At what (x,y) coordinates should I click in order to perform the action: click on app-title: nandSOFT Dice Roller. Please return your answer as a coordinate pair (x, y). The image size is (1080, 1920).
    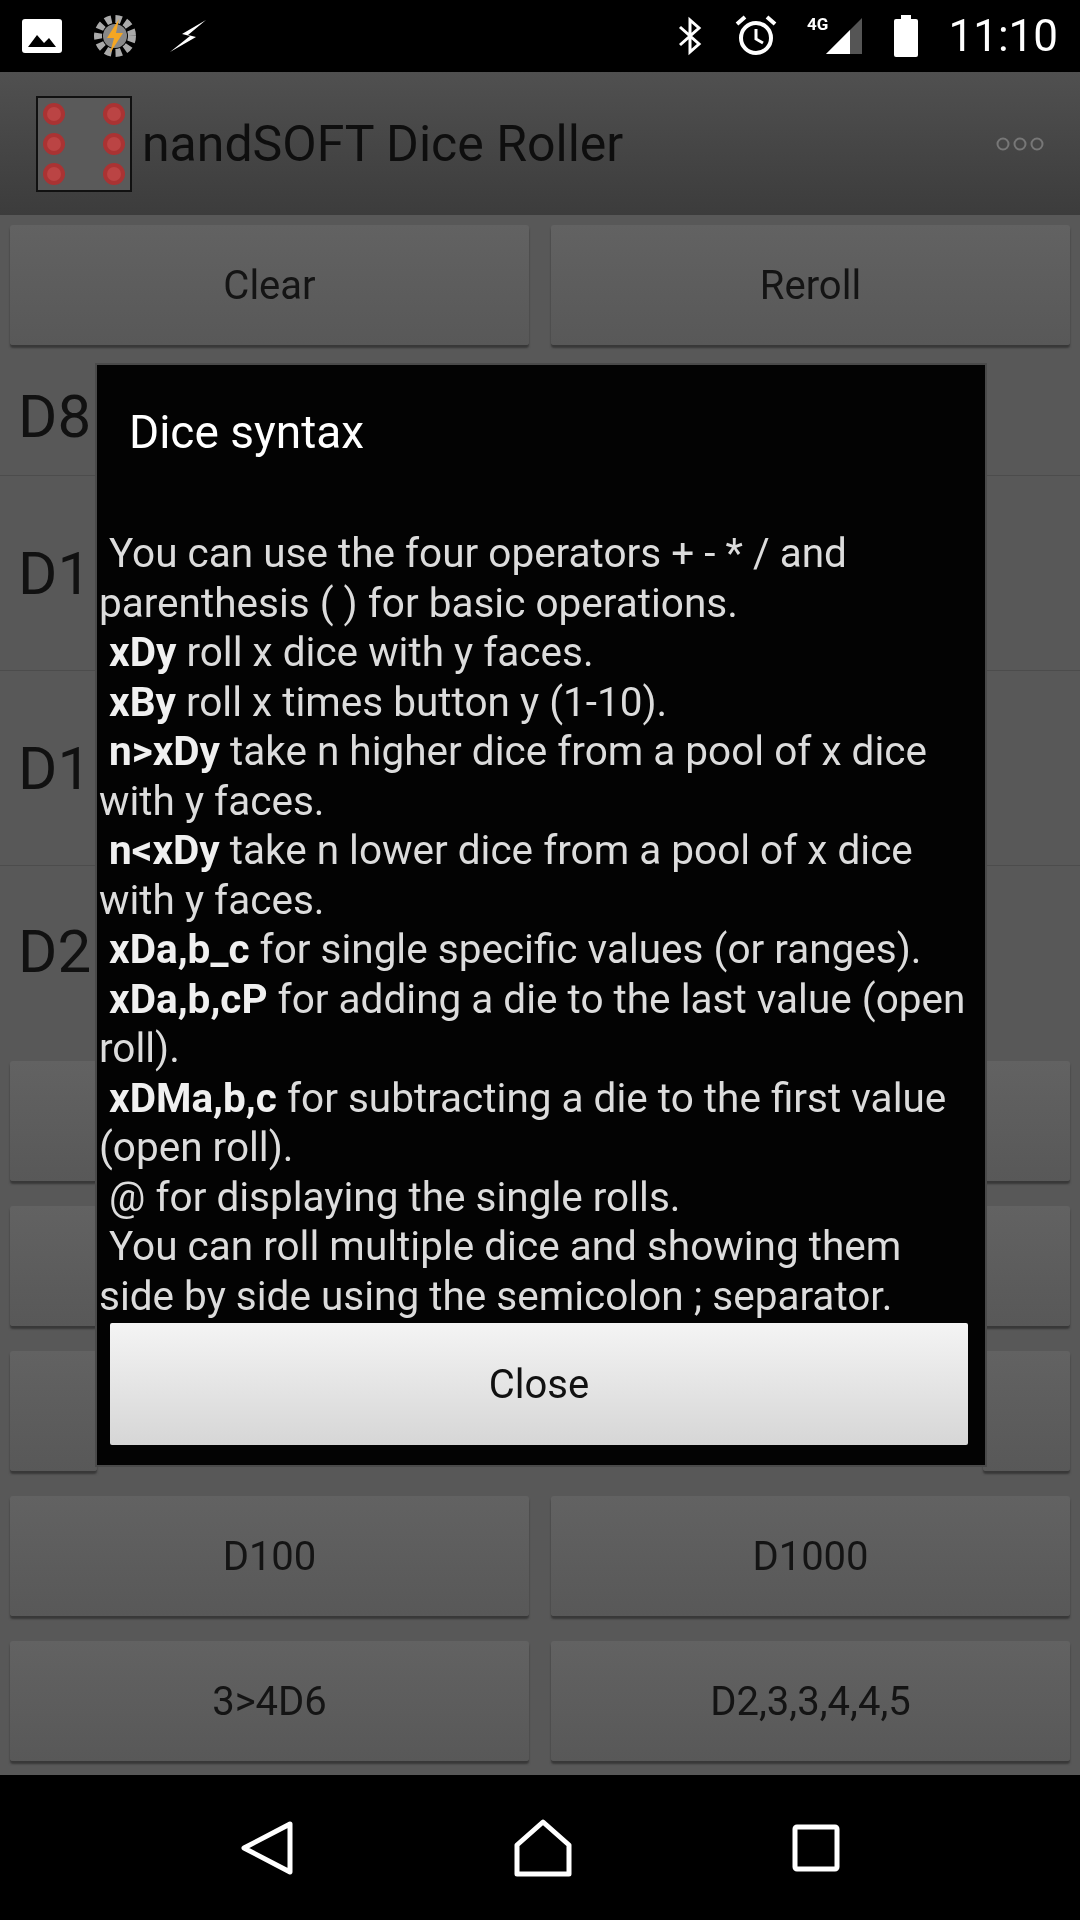
    Looking at the image, I should click on (383, 143).